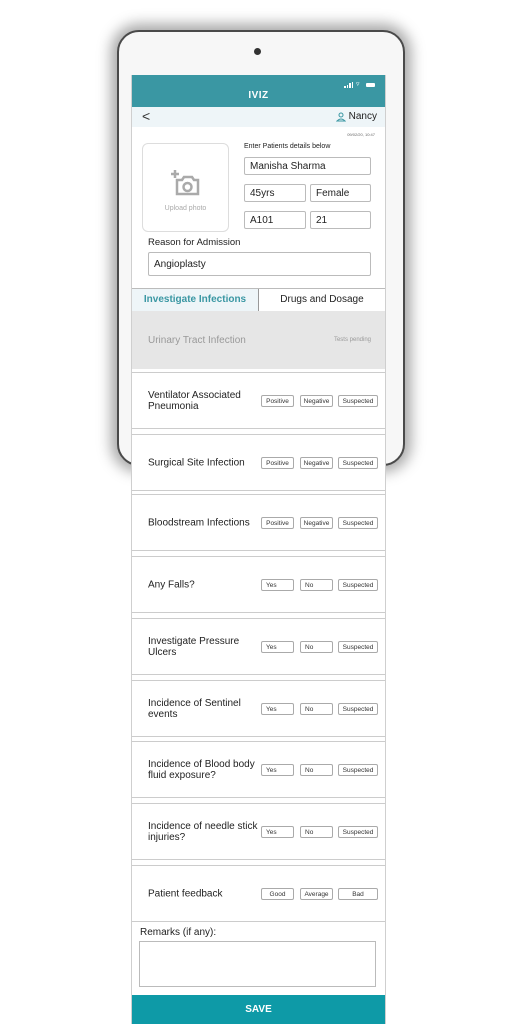 This screenshot has height=1024, width=518. Describe the element at coordinates (340, 116) in the screenshot. I see `user-icon` at that location.